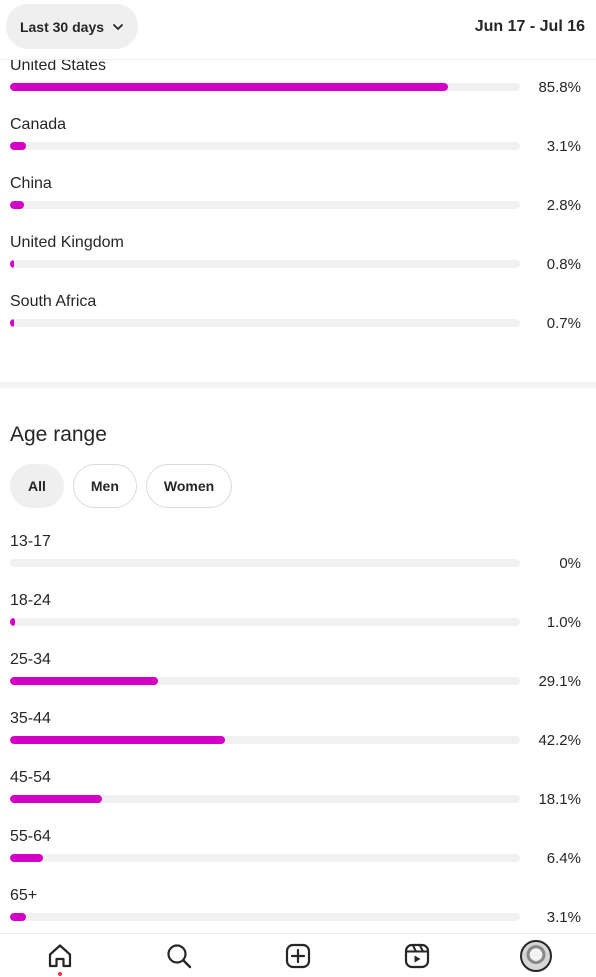  I want to click on nav-search, so click(179, 956).